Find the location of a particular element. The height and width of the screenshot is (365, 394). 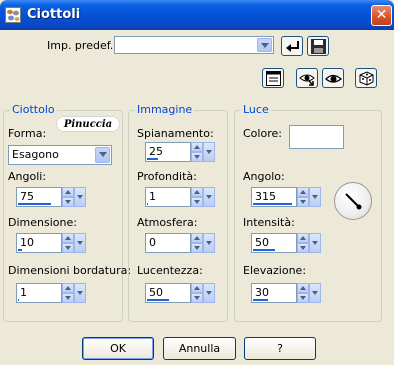

atmosfera-spinbox: 0 is located at coordinates (180, 243).